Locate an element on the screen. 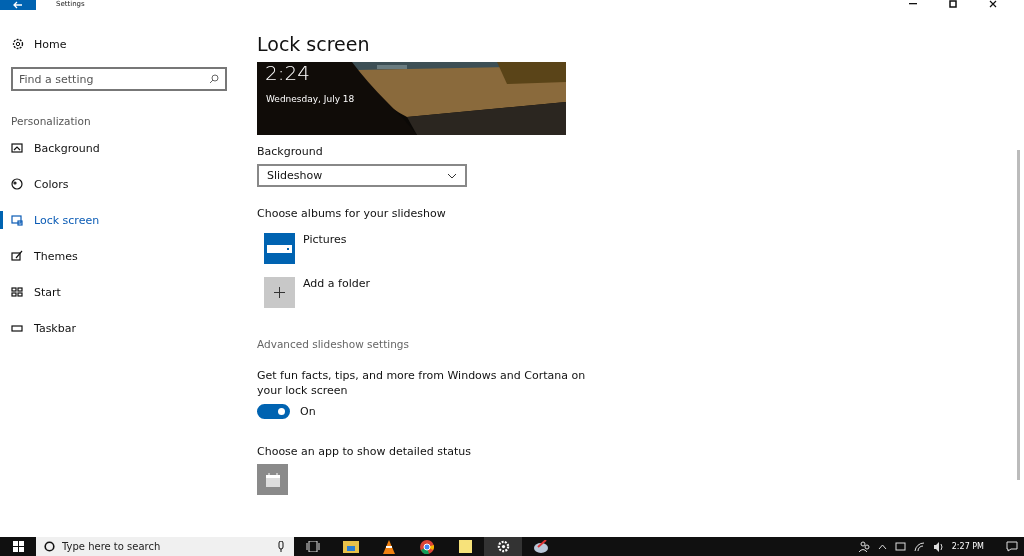 The height and width of the screenshot is (556, 1024). restore-button is located at coordinates (953, 4).